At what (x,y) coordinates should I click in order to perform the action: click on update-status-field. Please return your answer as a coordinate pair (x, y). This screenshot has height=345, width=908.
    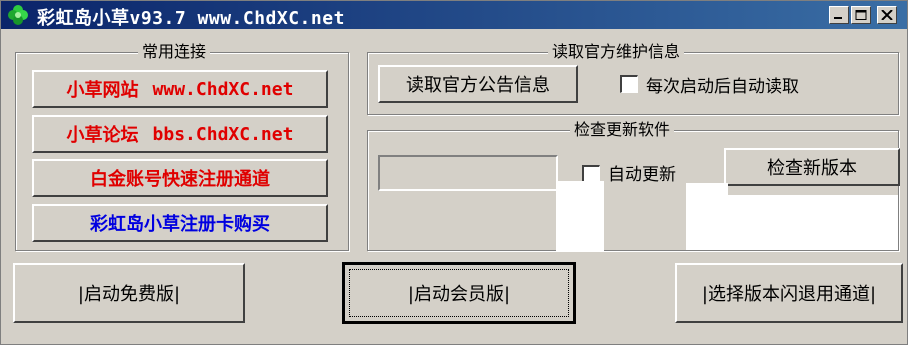
    Looking at the image, I should click on (468, 173).